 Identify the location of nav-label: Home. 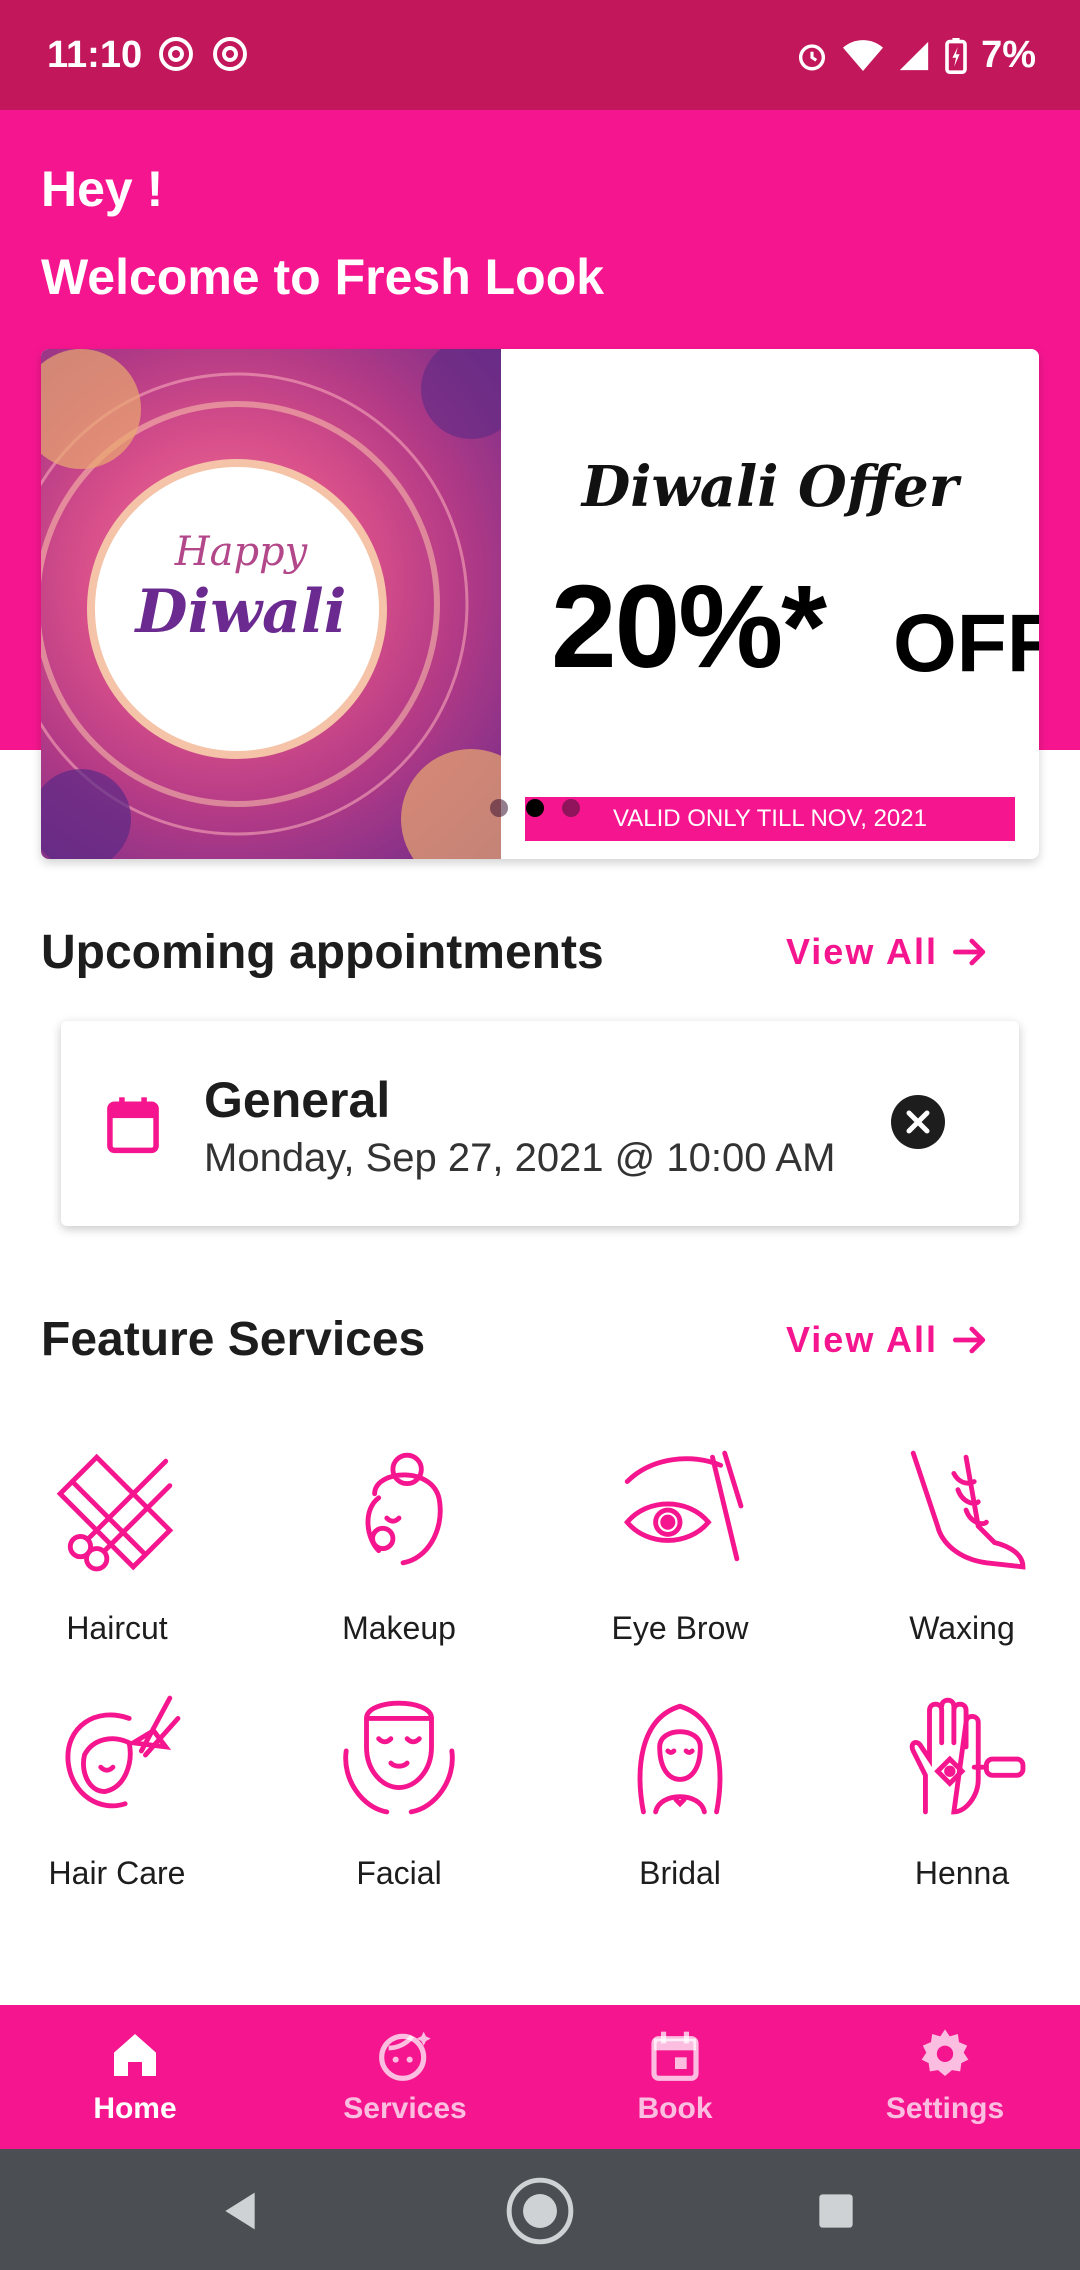
(135, 2108).